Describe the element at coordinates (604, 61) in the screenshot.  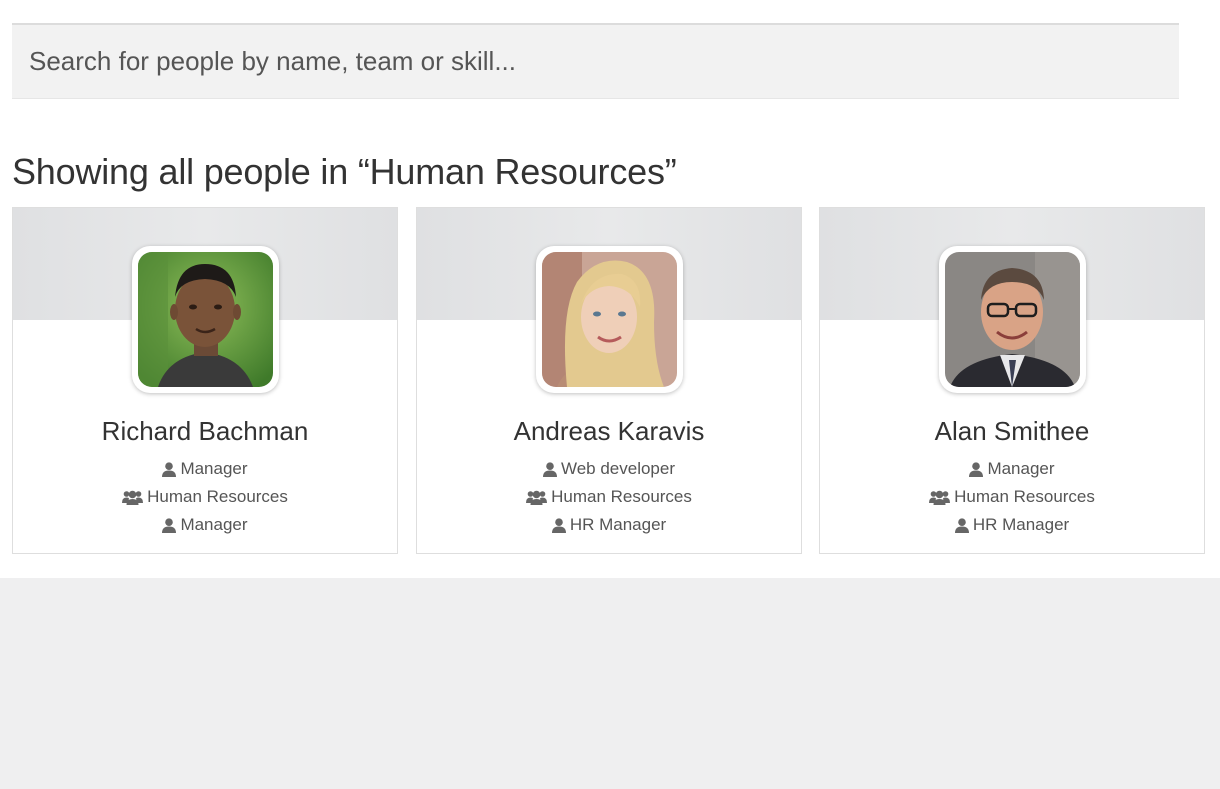
I see `search-input` at that location.